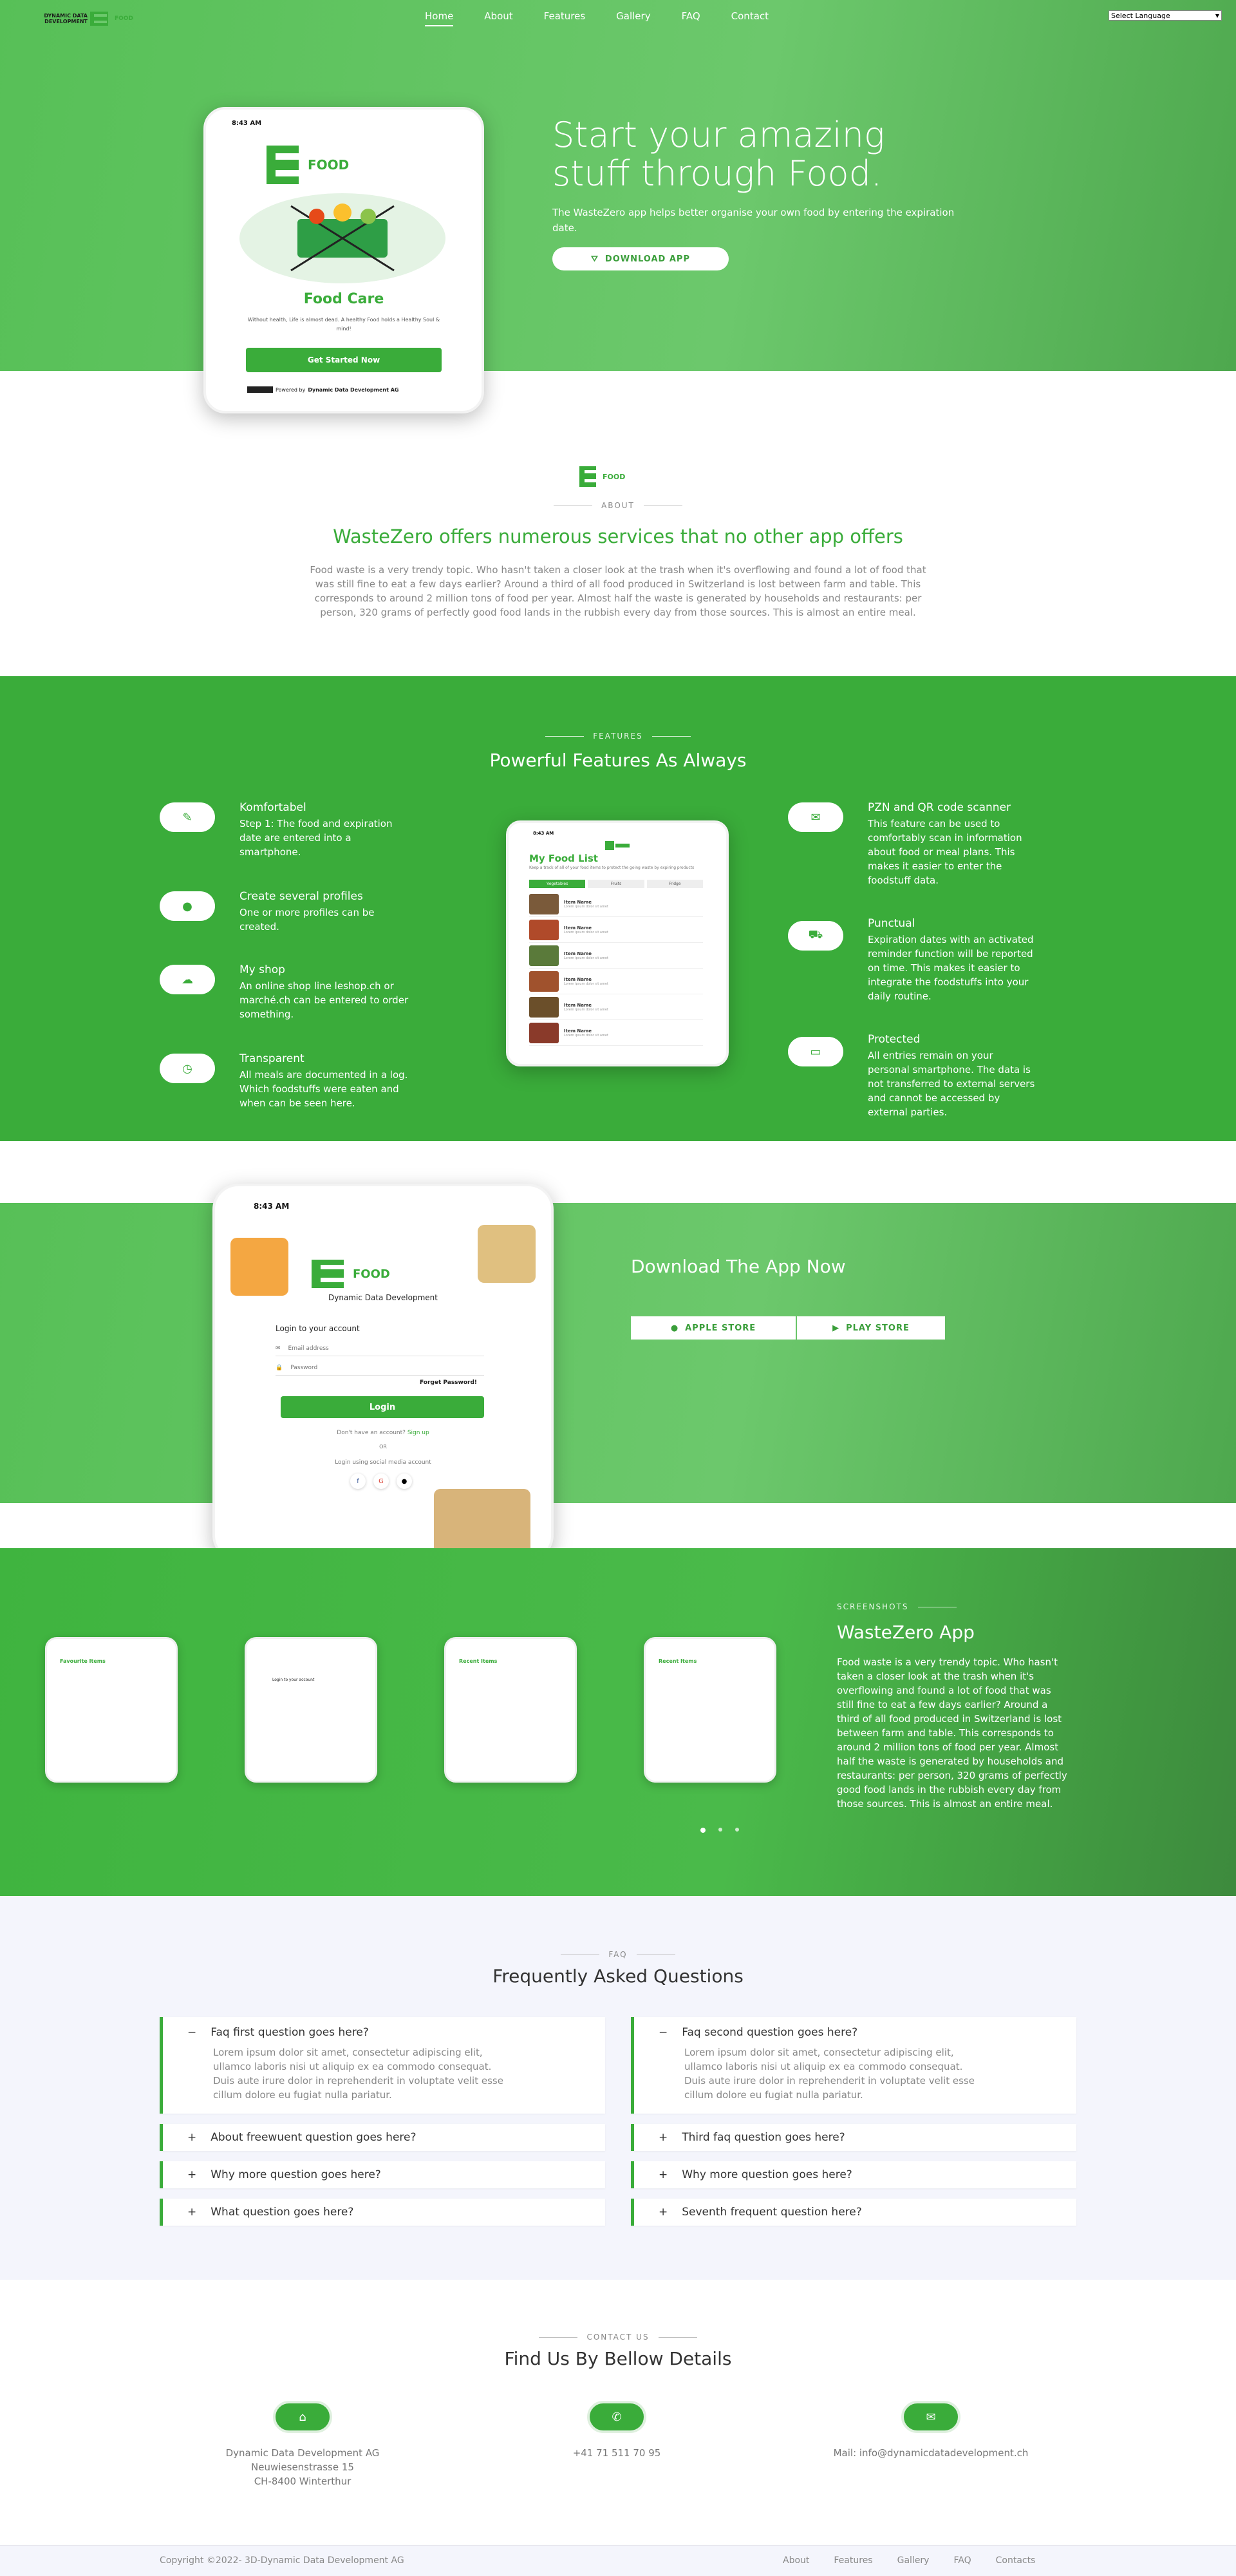  What do you see at coordinates (291, 389) in the screenshot?
I see `powered-label: Powered by` at bounding box center [291, 389].